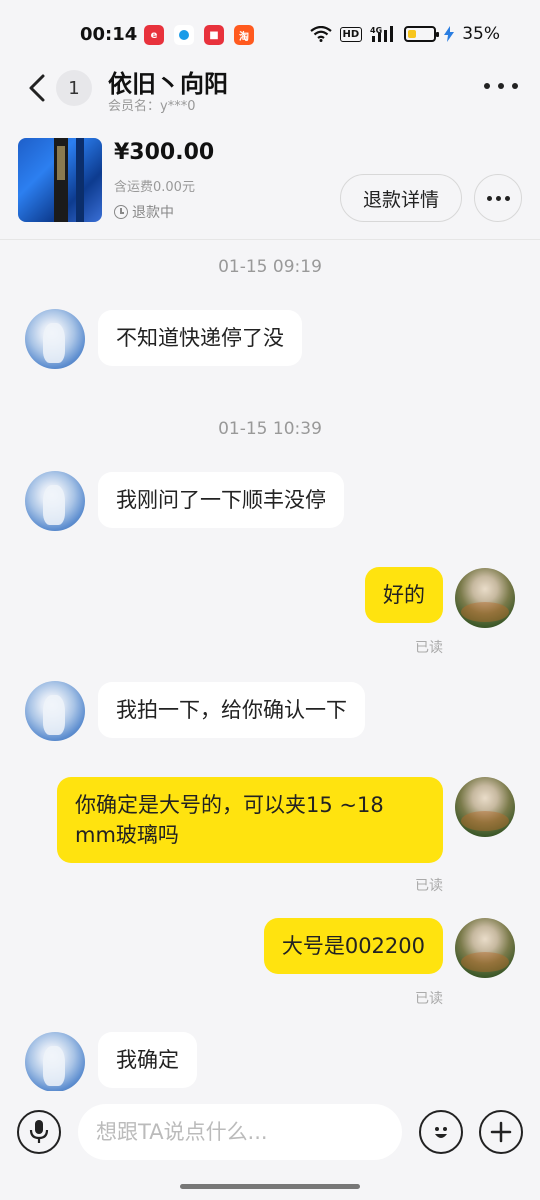 This screenshot has height=1200, width=540. What do you see at coordinates (154, 35) in the screenshot?
I see `app-red-icon: e` at bounding box center [154, 35].